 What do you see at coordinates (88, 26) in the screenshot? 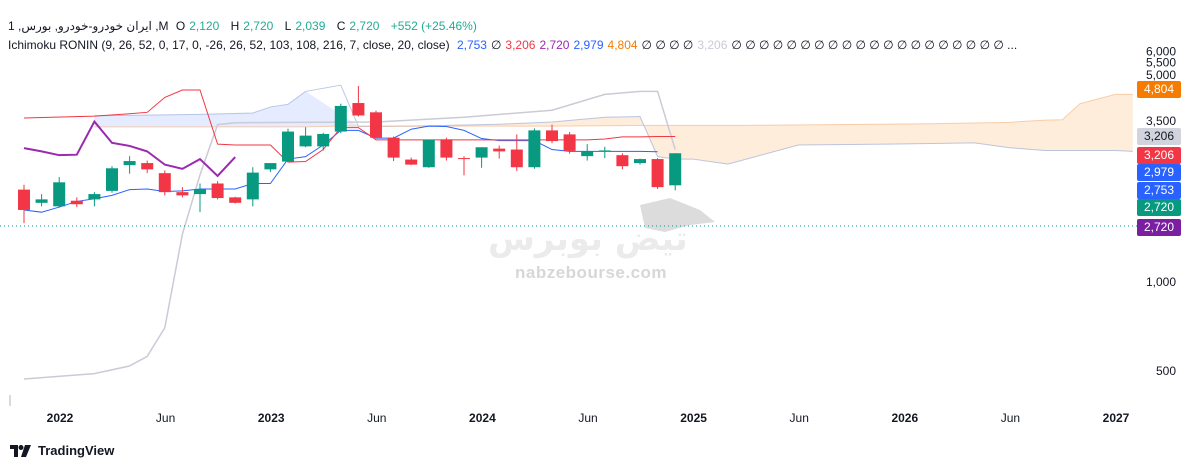
I see `symbol-label: 1 ,ایران خودرو-خودرو, بورس ,M` at bounding box center [88, 26].